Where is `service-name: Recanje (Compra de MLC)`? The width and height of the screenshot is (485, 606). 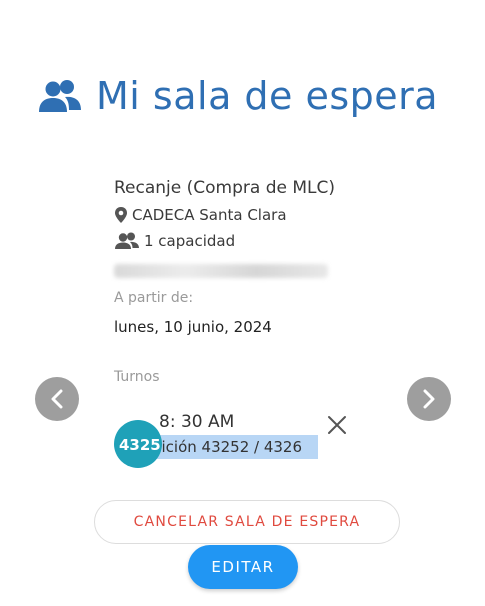
service-name: Recanje (Compra de MLC) is located at coordinates (224, 188).